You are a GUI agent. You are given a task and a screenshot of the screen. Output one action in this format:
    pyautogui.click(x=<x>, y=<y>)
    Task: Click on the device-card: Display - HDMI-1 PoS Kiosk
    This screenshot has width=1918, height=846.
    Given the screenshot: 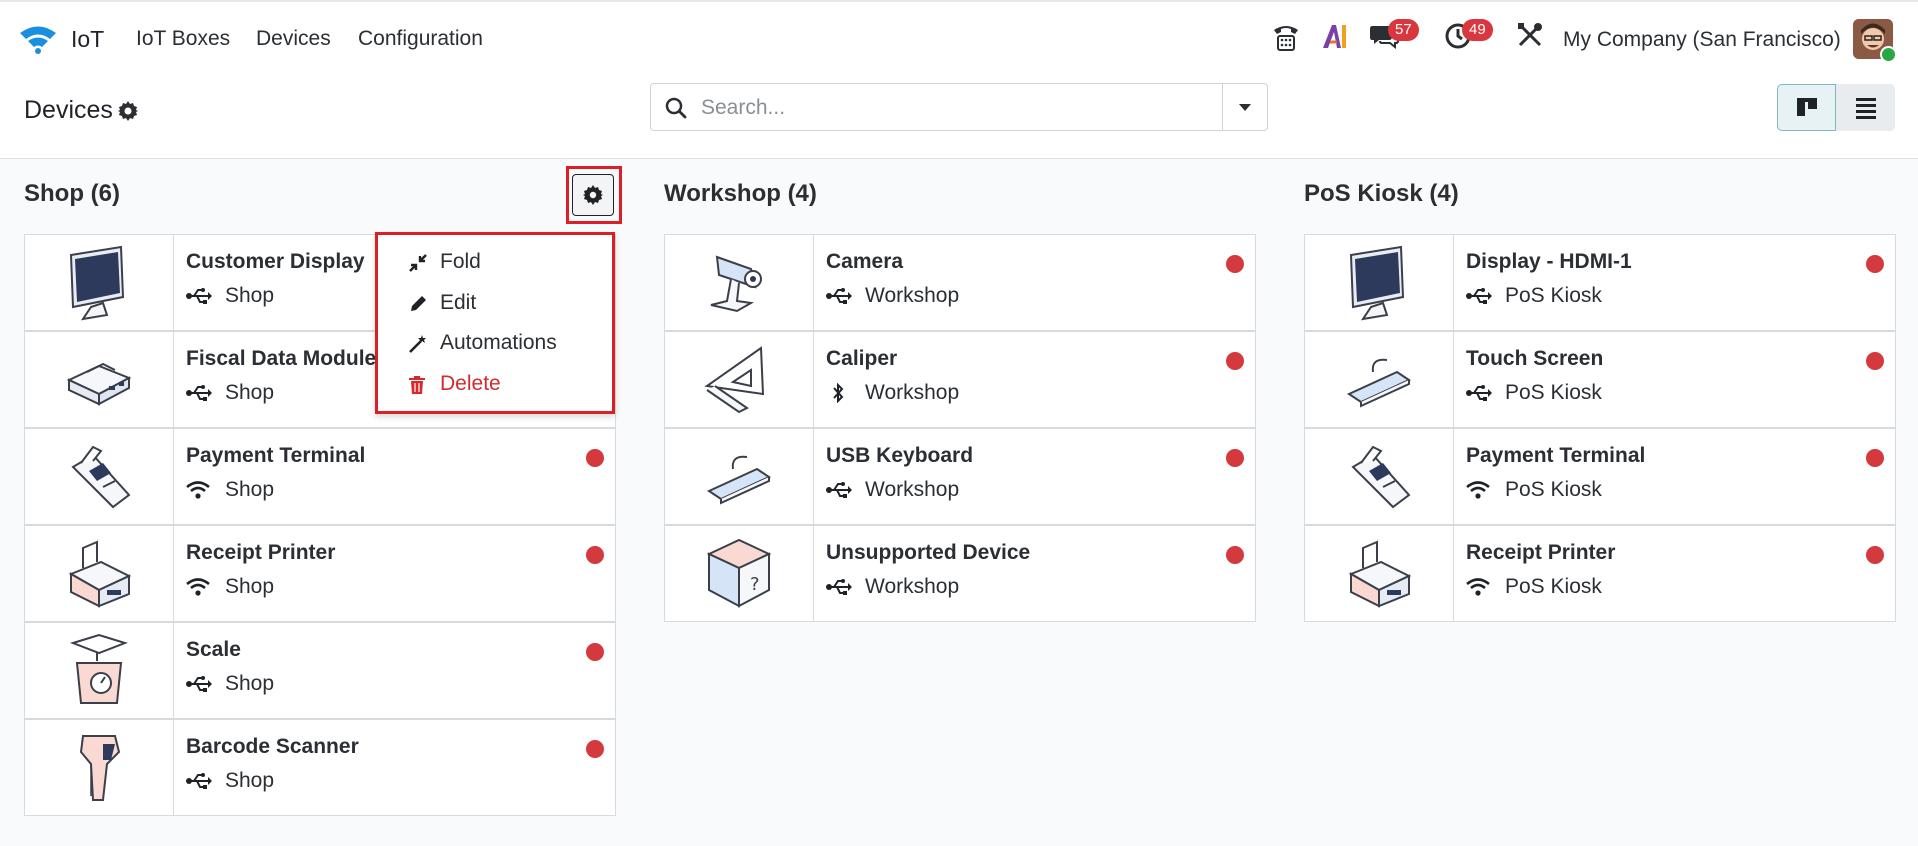 What is the action you would take?
    pyautogui.click(x=1600, y=282)
    